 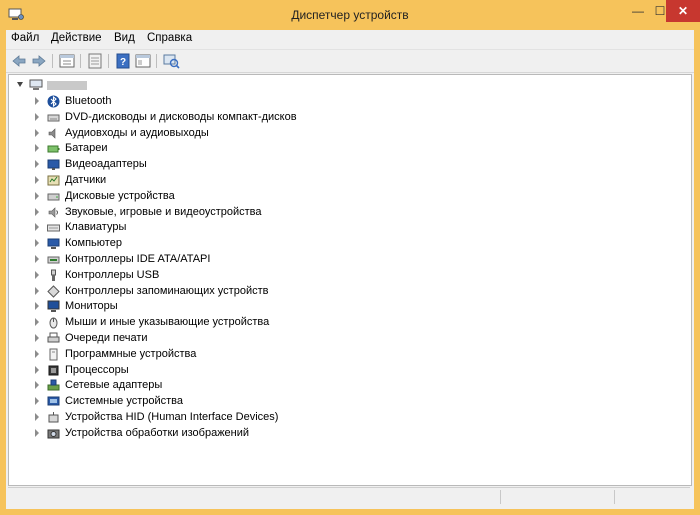 What do you see at coordinates (67, 85) in the screenshot?
I see `computer-name-blurred` at bounding box center [67, 85].